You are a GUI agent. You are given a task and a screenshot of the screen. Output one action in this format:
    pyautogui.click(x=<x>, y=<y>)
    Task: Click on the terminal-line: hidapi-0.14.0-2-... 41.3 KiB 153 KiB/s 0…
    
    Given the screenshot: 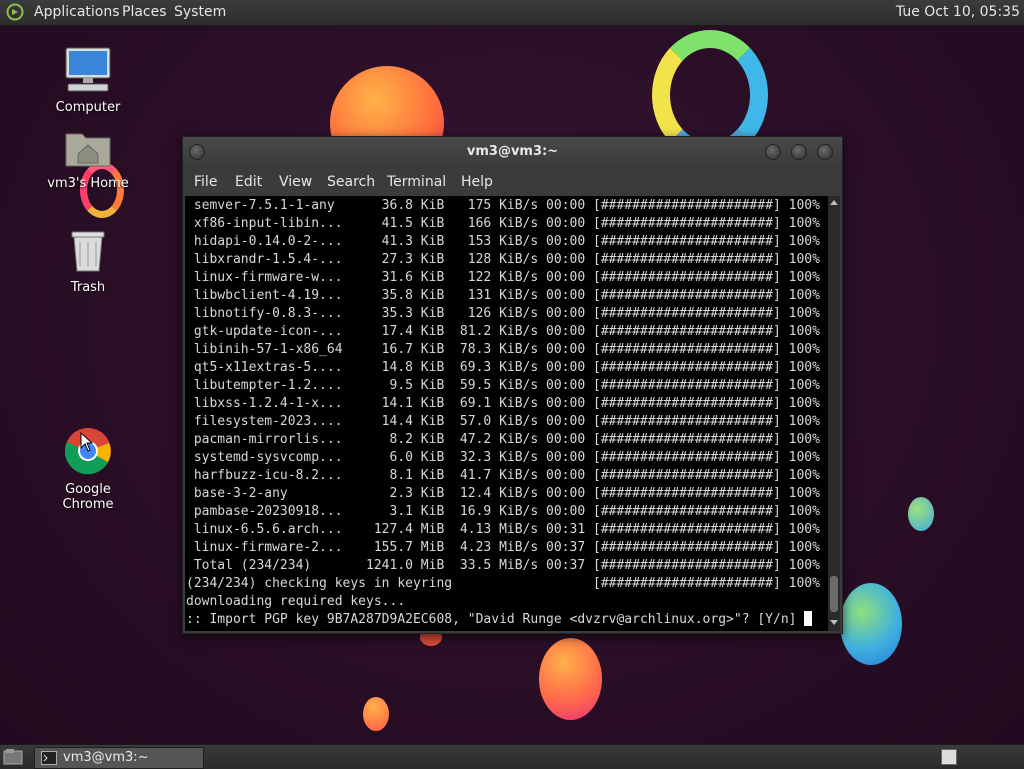 What is the action you would take?
    pyautogui.click(x=503, y=241)
    